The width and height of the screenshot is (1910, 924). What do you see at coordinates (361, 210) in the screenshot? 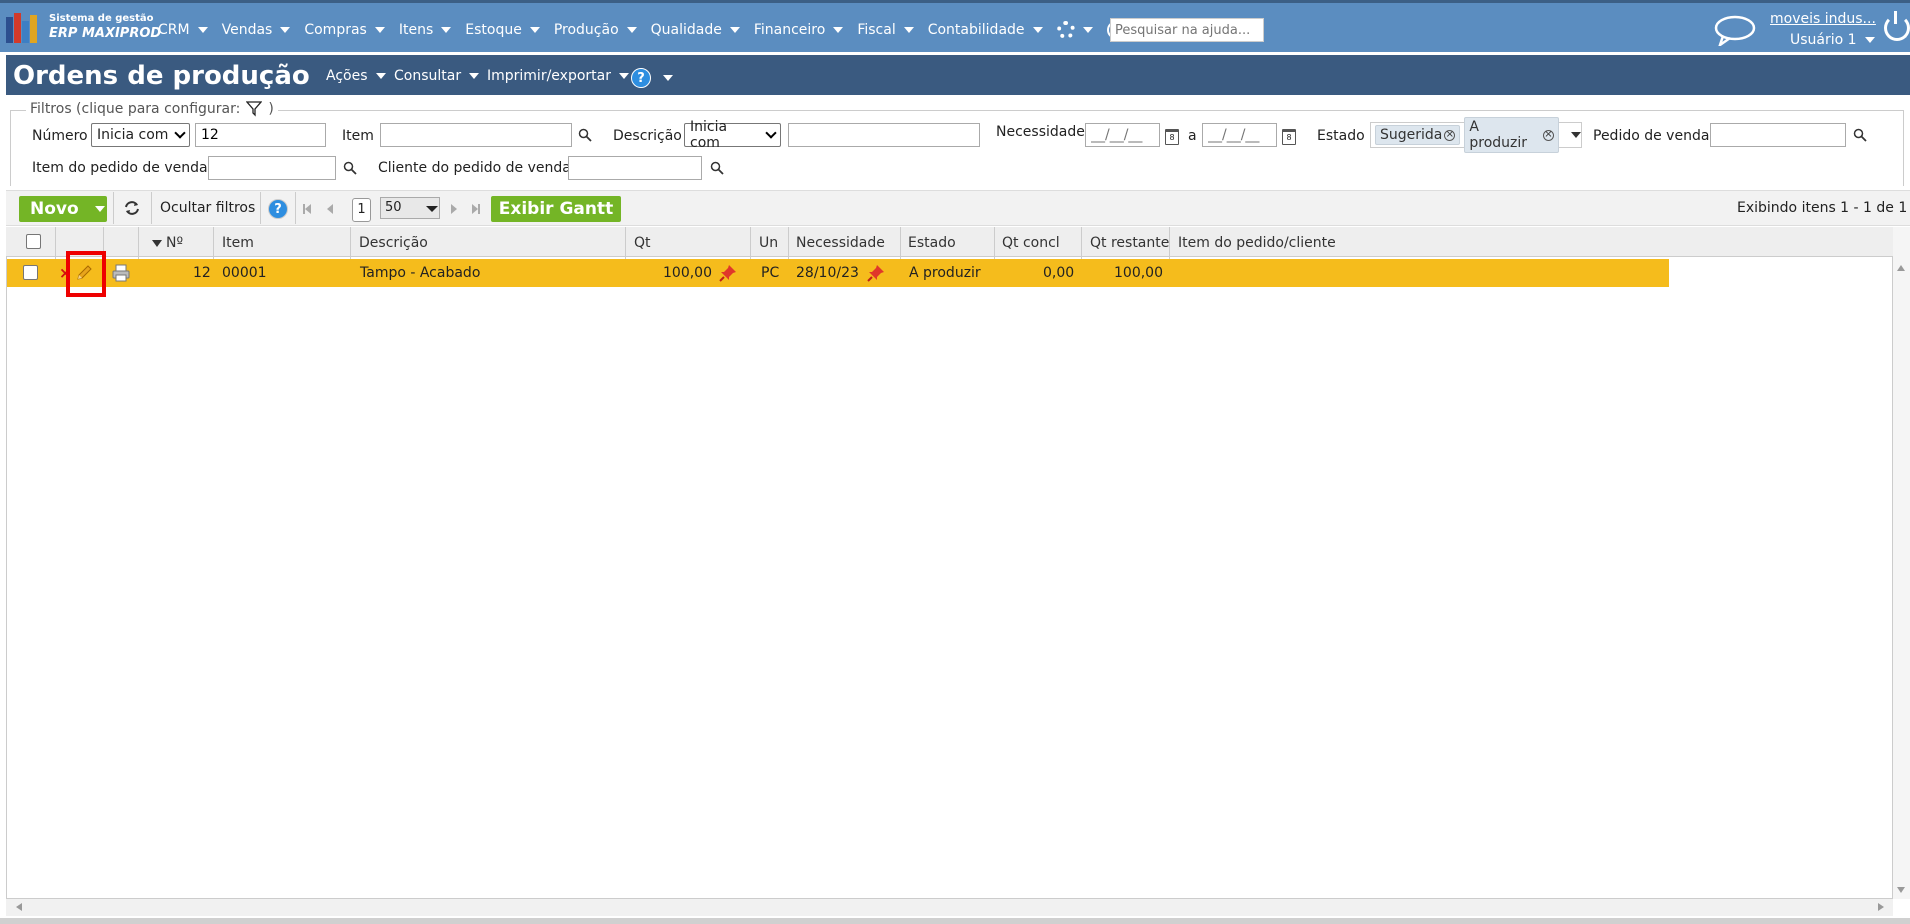
I see `page-number-input: 1` at bounding box center [361, 210].